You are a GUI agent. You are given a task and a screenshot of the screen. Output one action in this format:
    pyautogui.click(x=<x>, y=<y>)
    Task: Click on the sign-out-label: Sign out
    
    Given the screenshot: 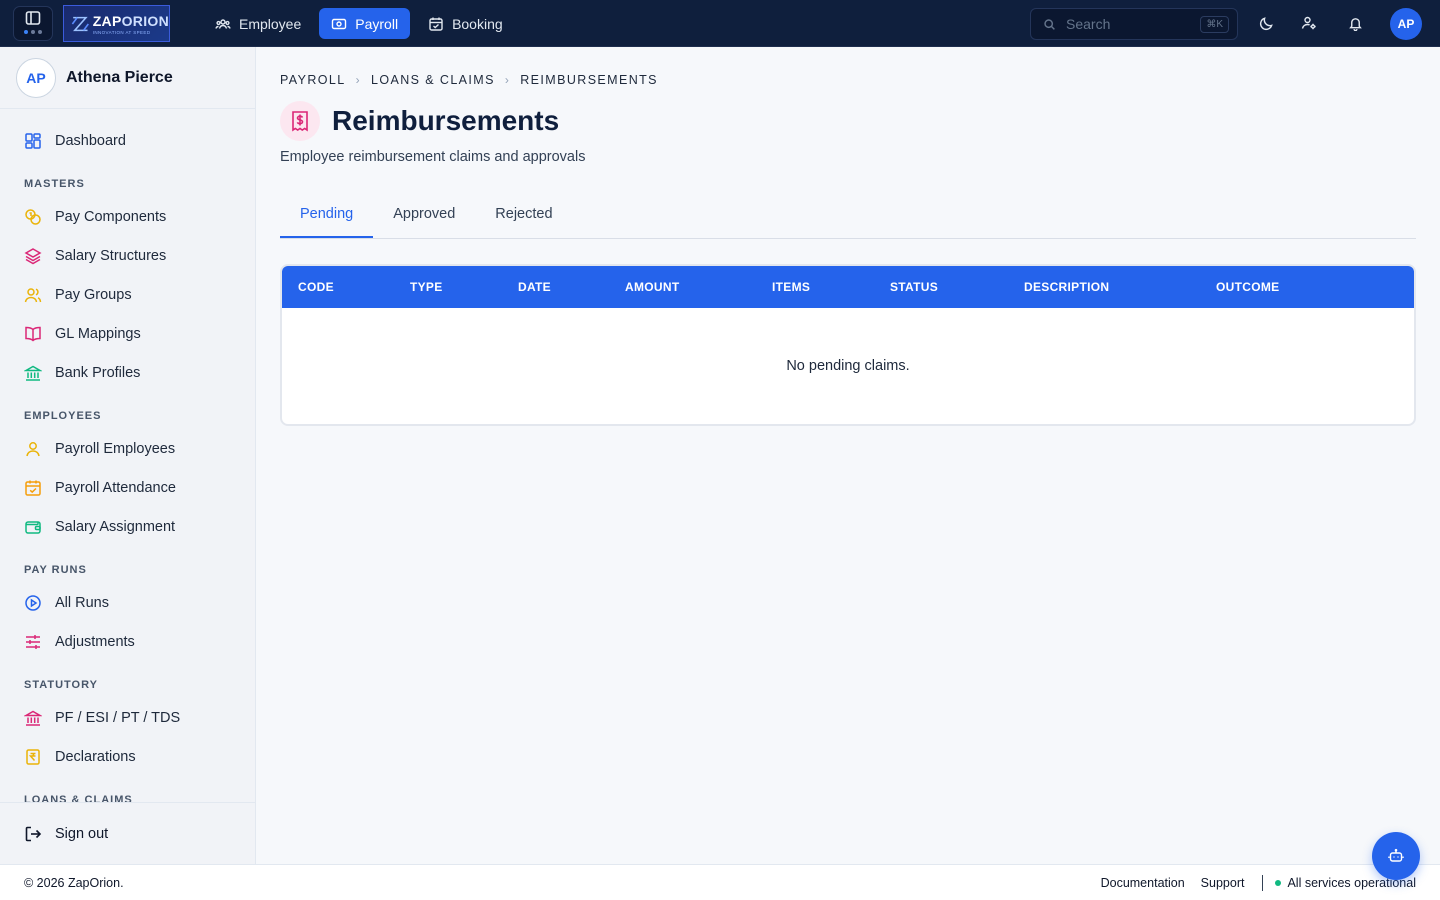 What is the action you would take?
    pyautogui.click(x=82, y=833)
    